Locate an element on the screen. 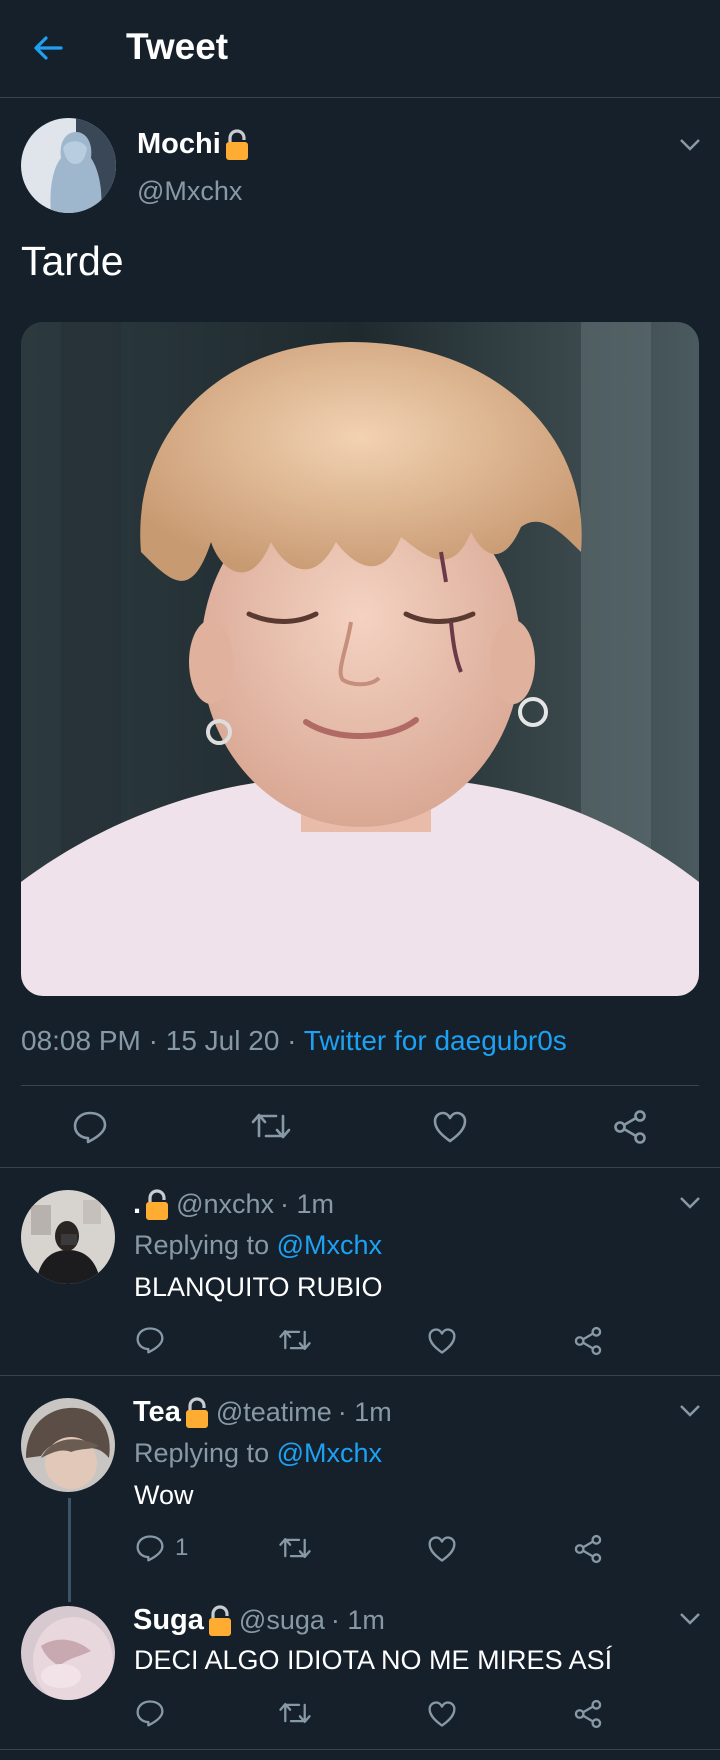  tweet-text: Tarde is located at coordinates (72, 261).